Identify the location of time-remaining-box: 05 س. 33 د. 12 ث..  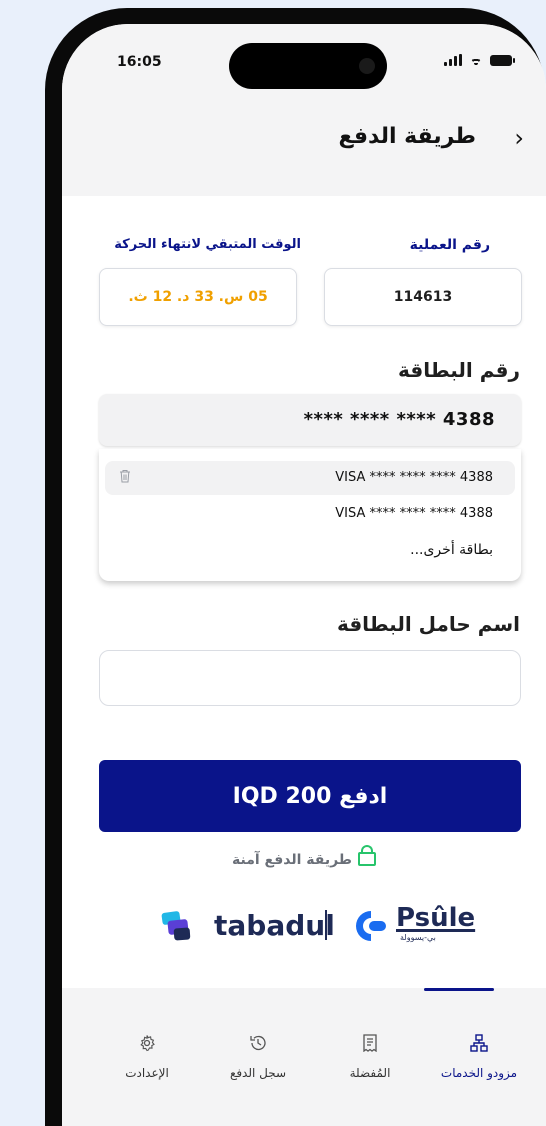
(198, 297).